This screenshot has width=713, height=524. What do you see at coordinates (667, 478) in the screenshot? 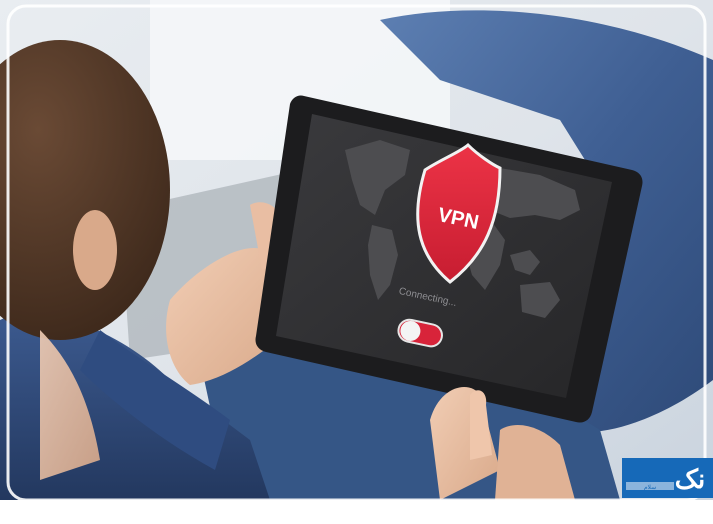
I see `watermark-logo: سلام نک` at bounding box center [667, 478].